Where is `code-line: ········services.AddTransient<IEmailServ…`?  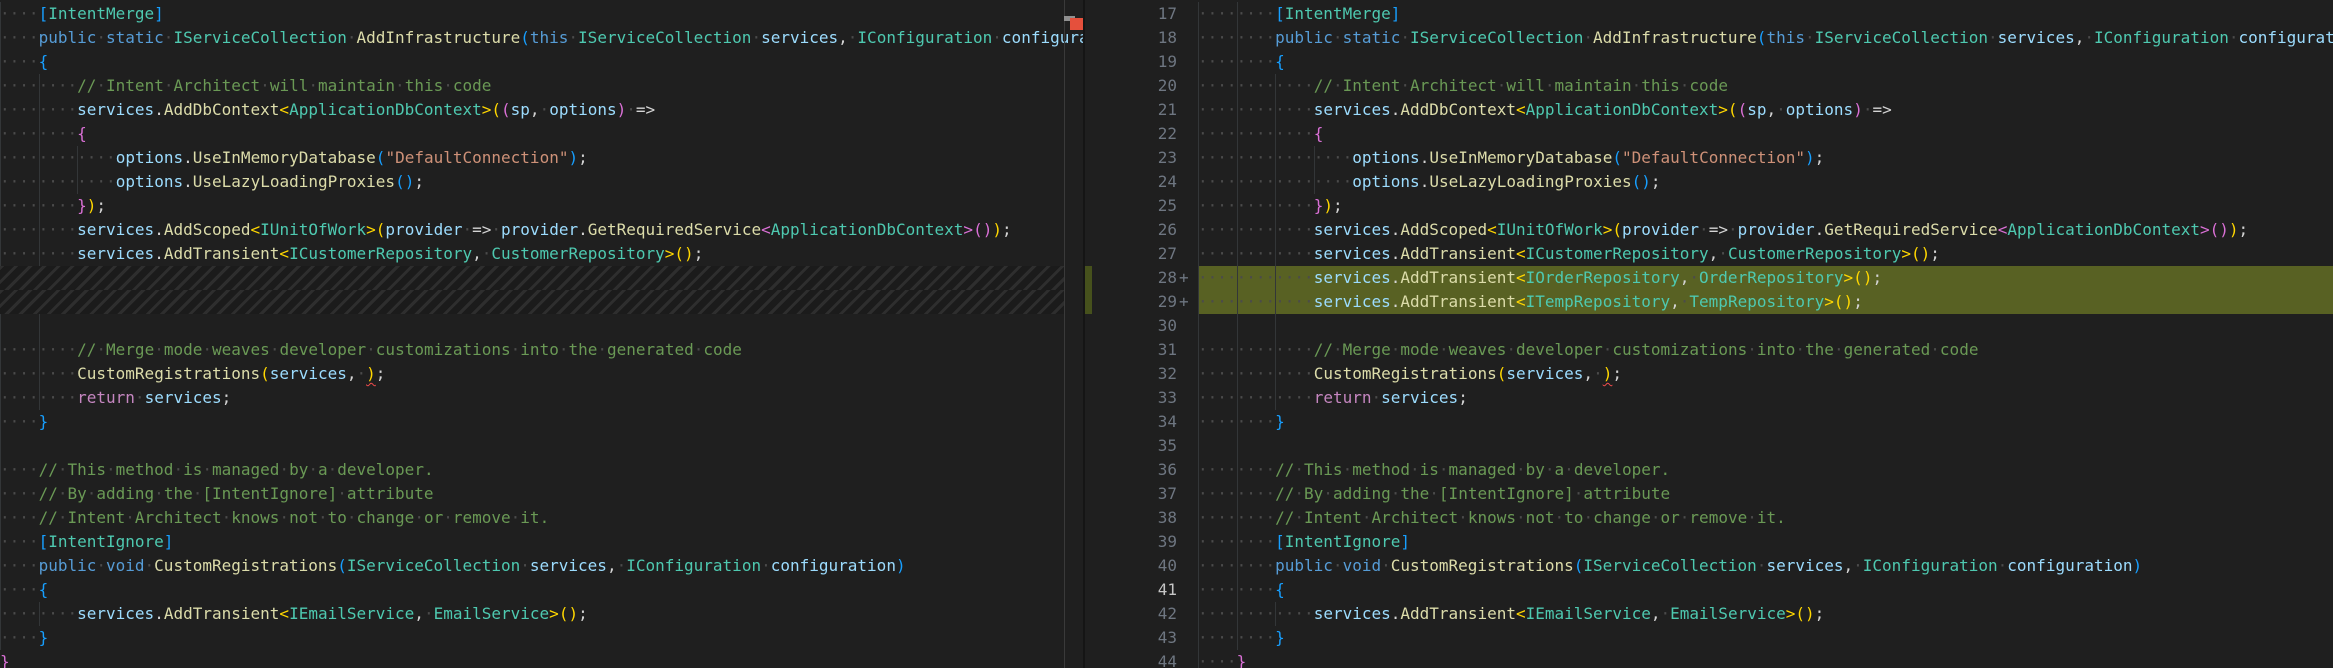
code-line: ········services.AddTransient<IEmailServ… is located at coordinates (541, 614).